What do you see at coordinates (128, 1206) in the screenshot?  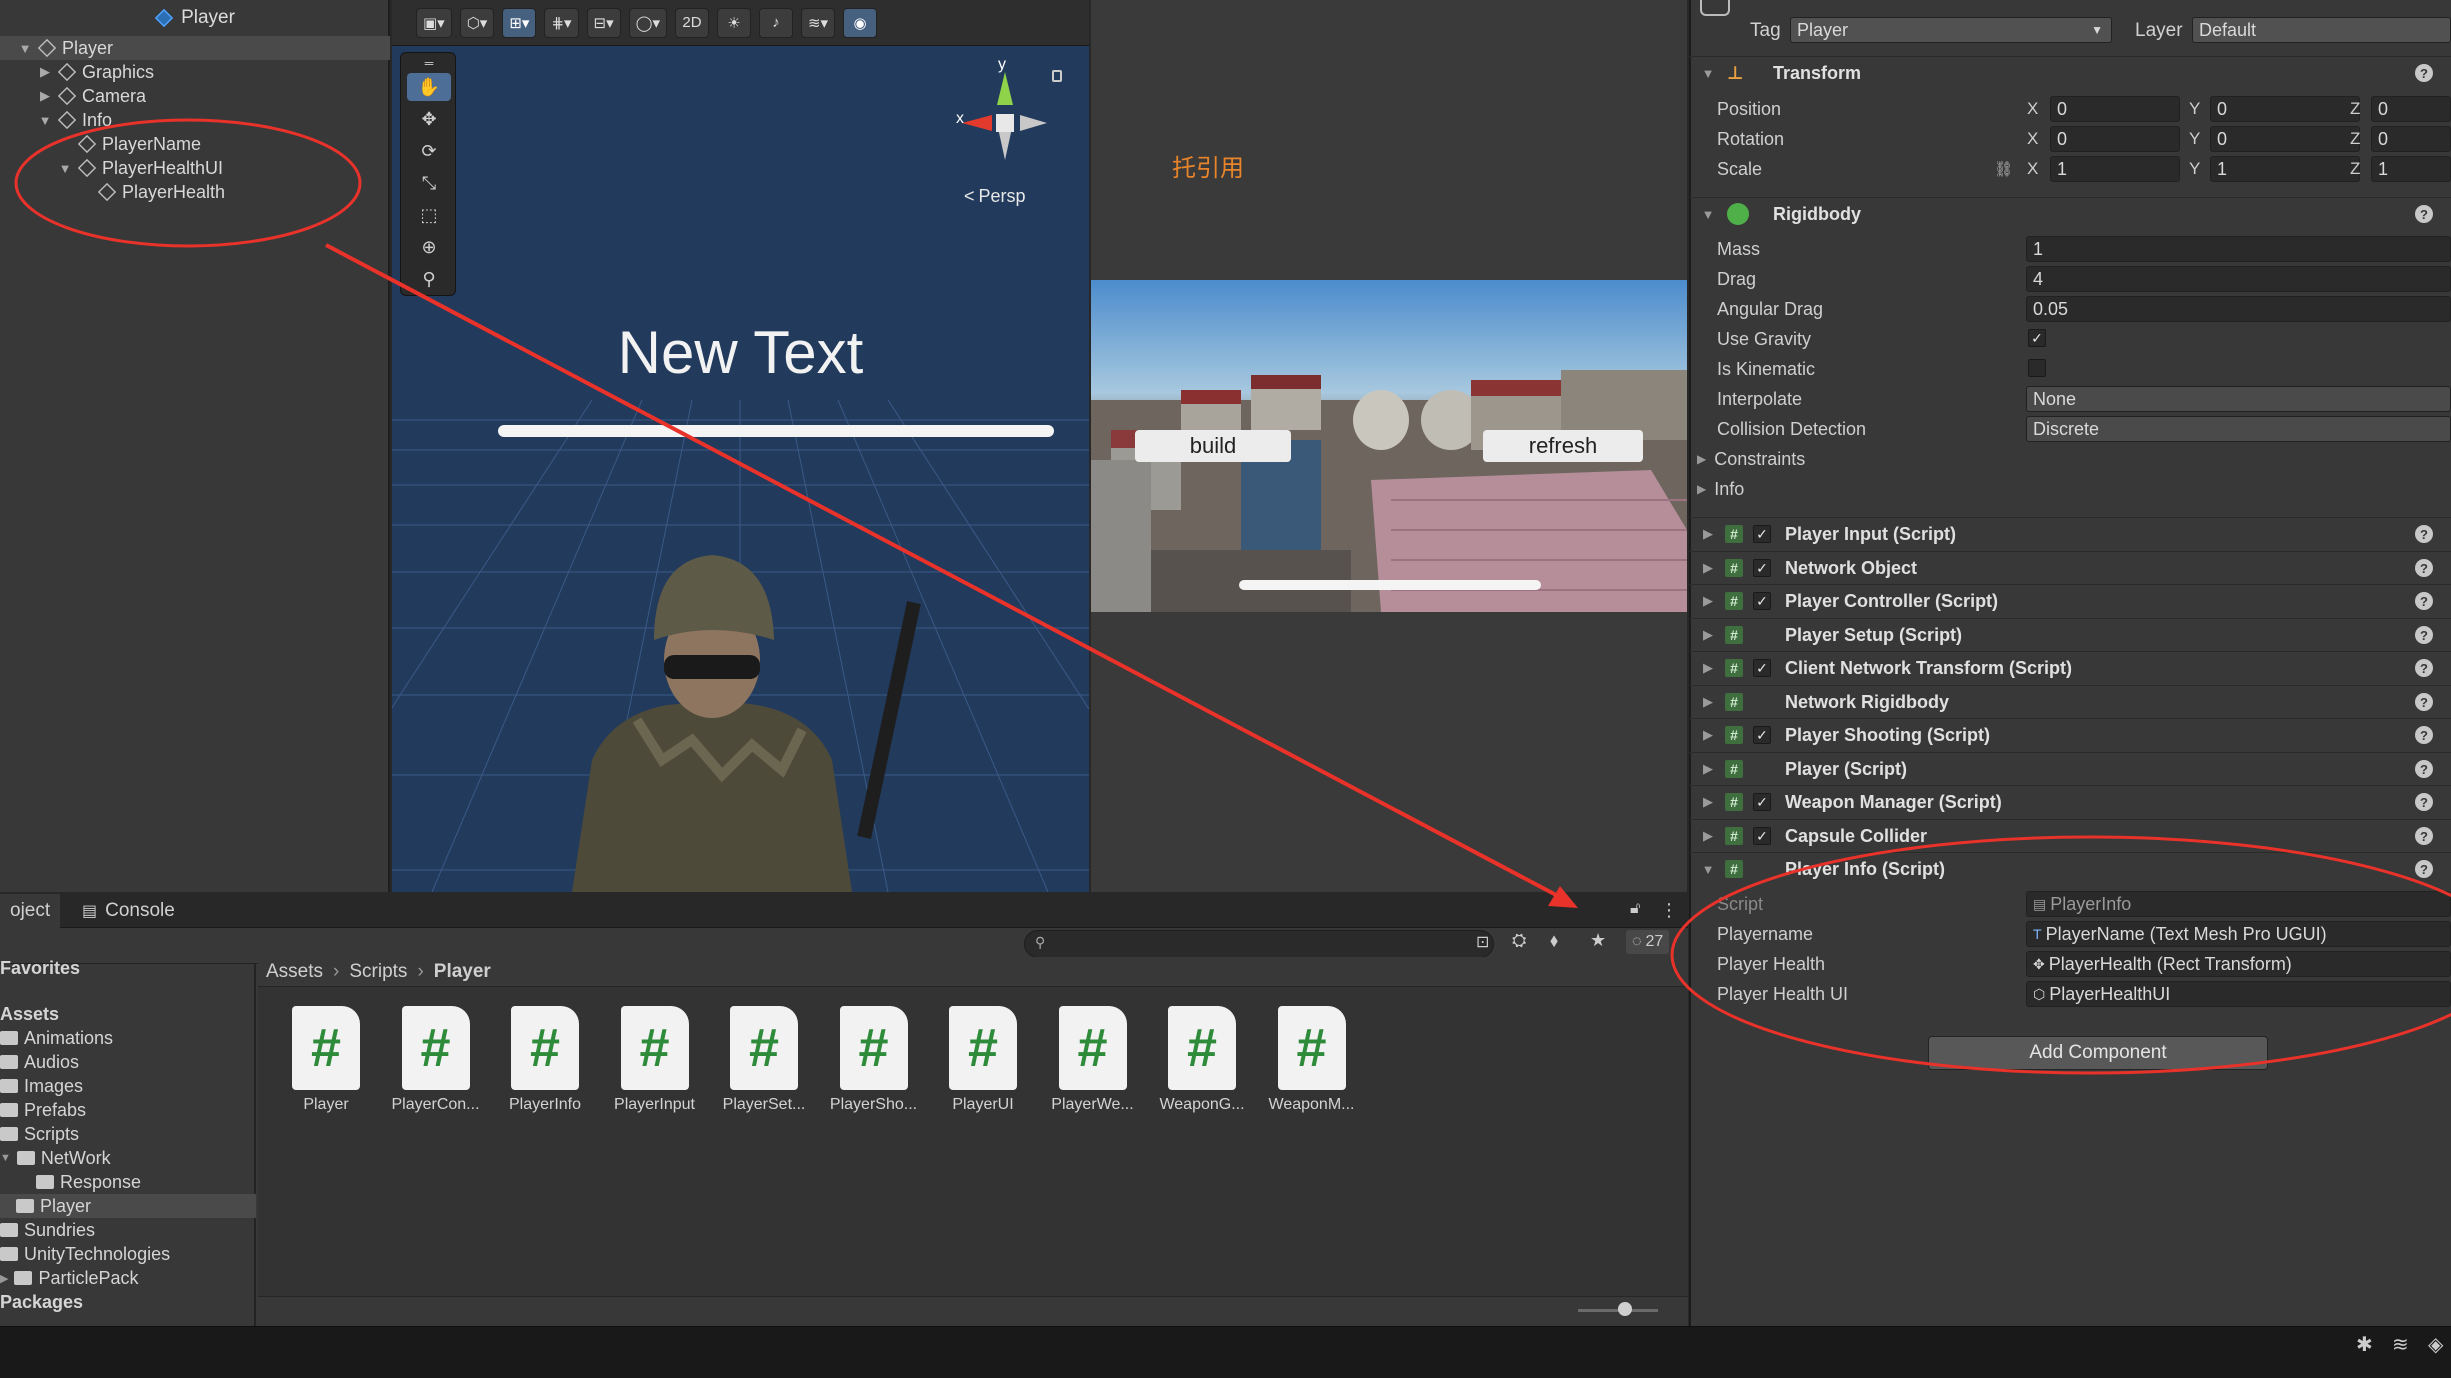 I see `folder-player: Player` at bounding box center [128, 1206].